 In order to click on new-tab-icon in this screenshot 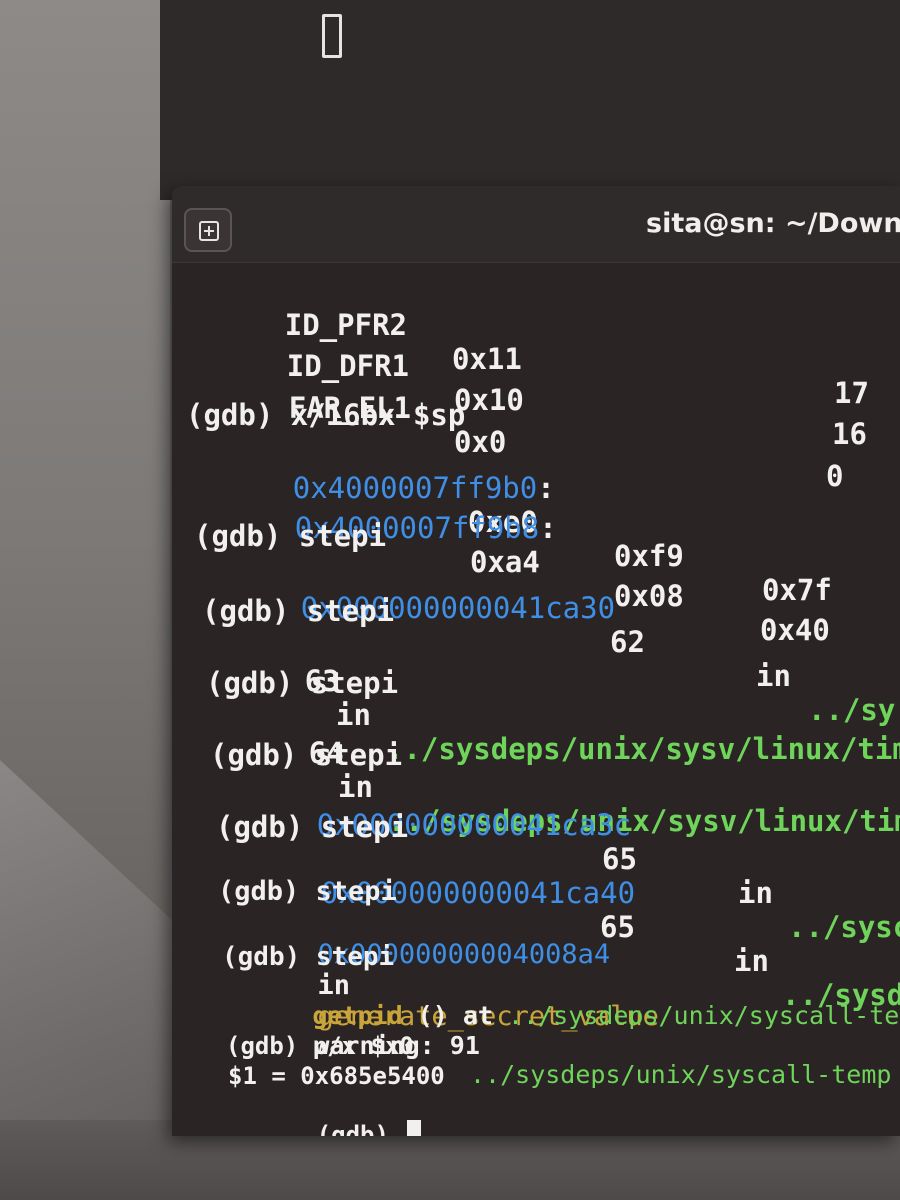, I will do `click(209, 231)`.